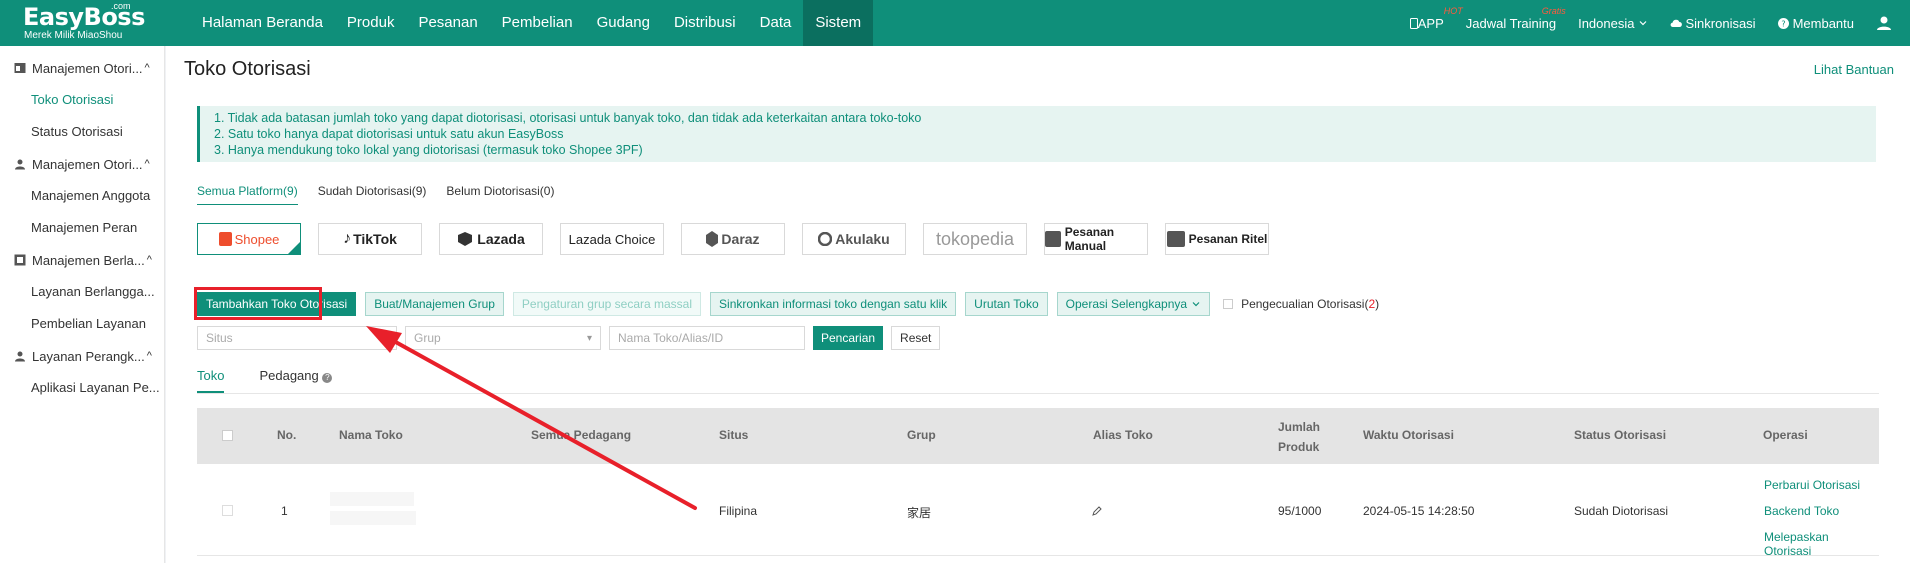 This screenshot has width=1910, height=563. What do you see at coordinates (1783, 23) in the screenshot?
I see `question-circle-icon: ?` at bounding box center [1783, 23].